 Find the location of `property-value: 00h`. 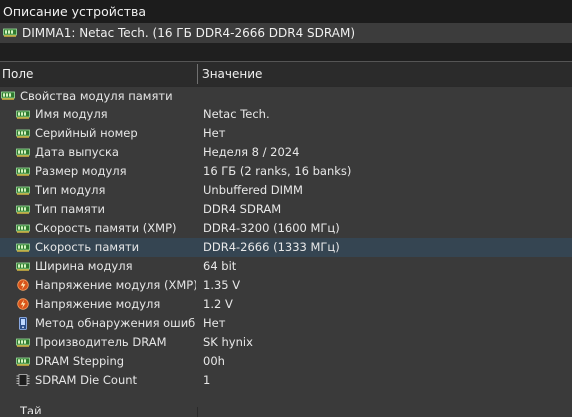

property-value: 00h is located at coordinates (214, 361).